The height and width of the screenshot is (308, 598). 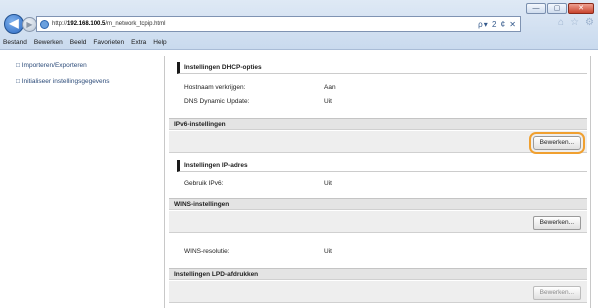 What do you see at coordinates (557, 8) in the screenshot?
I see `maximize-button: ▢` at bounding box center [557, 8].